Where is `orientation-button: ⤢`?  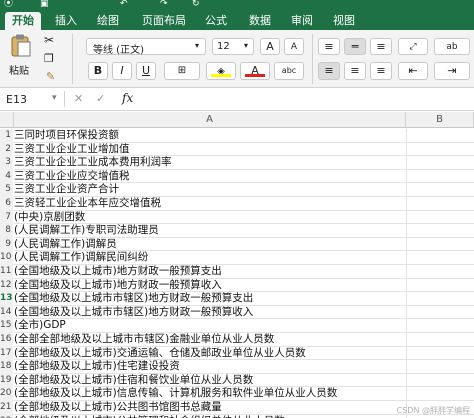 orientation-button: ⤢ is located at coordinates (413, 46).